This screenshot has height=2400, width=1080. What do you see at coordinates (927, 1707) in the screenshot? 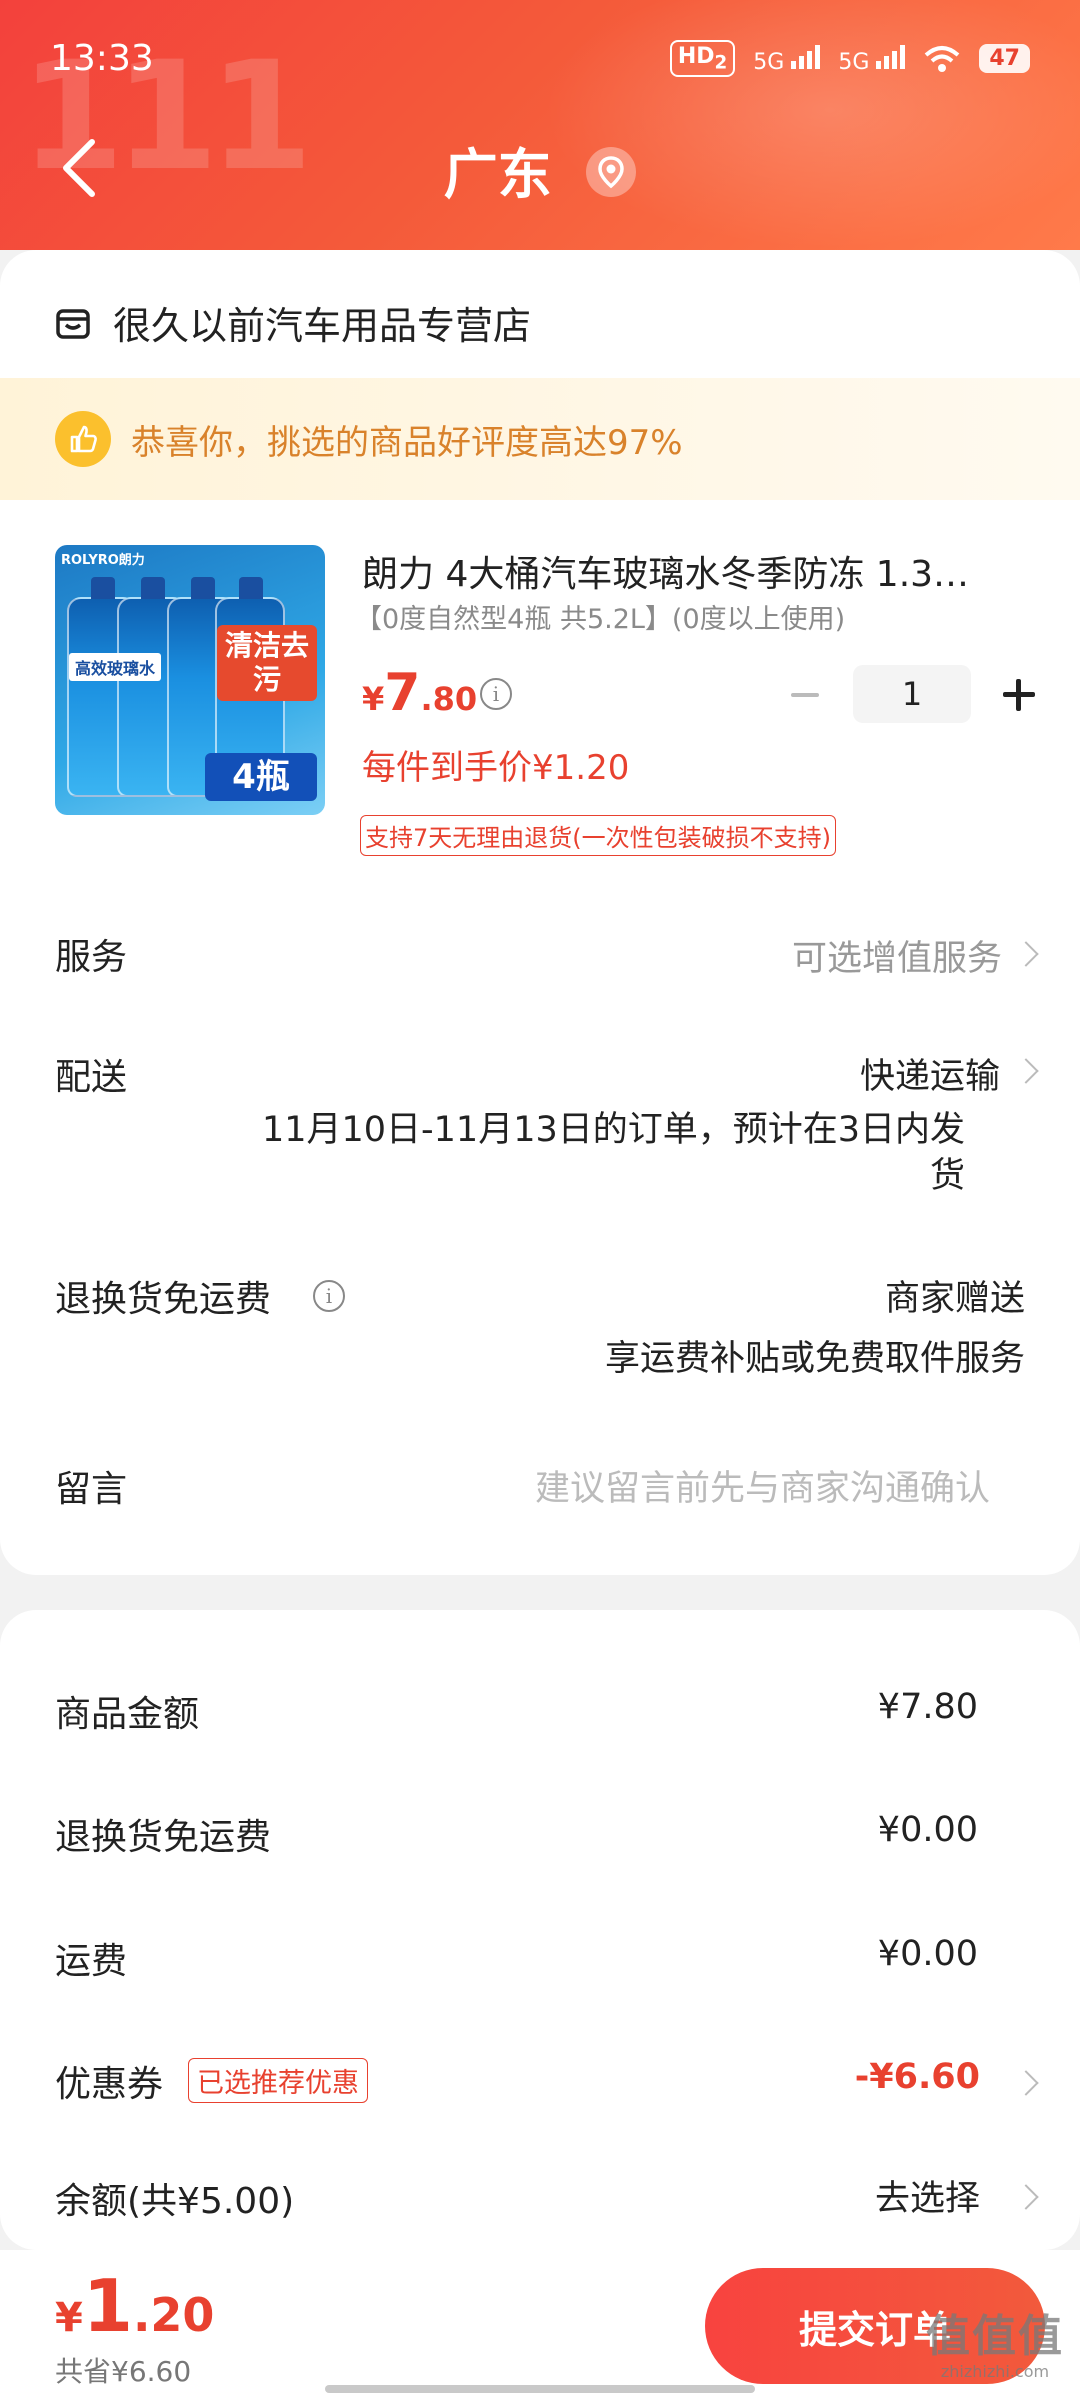
I see `goods-amount-value: ¥7.80` at bounding box center [927, 1707].